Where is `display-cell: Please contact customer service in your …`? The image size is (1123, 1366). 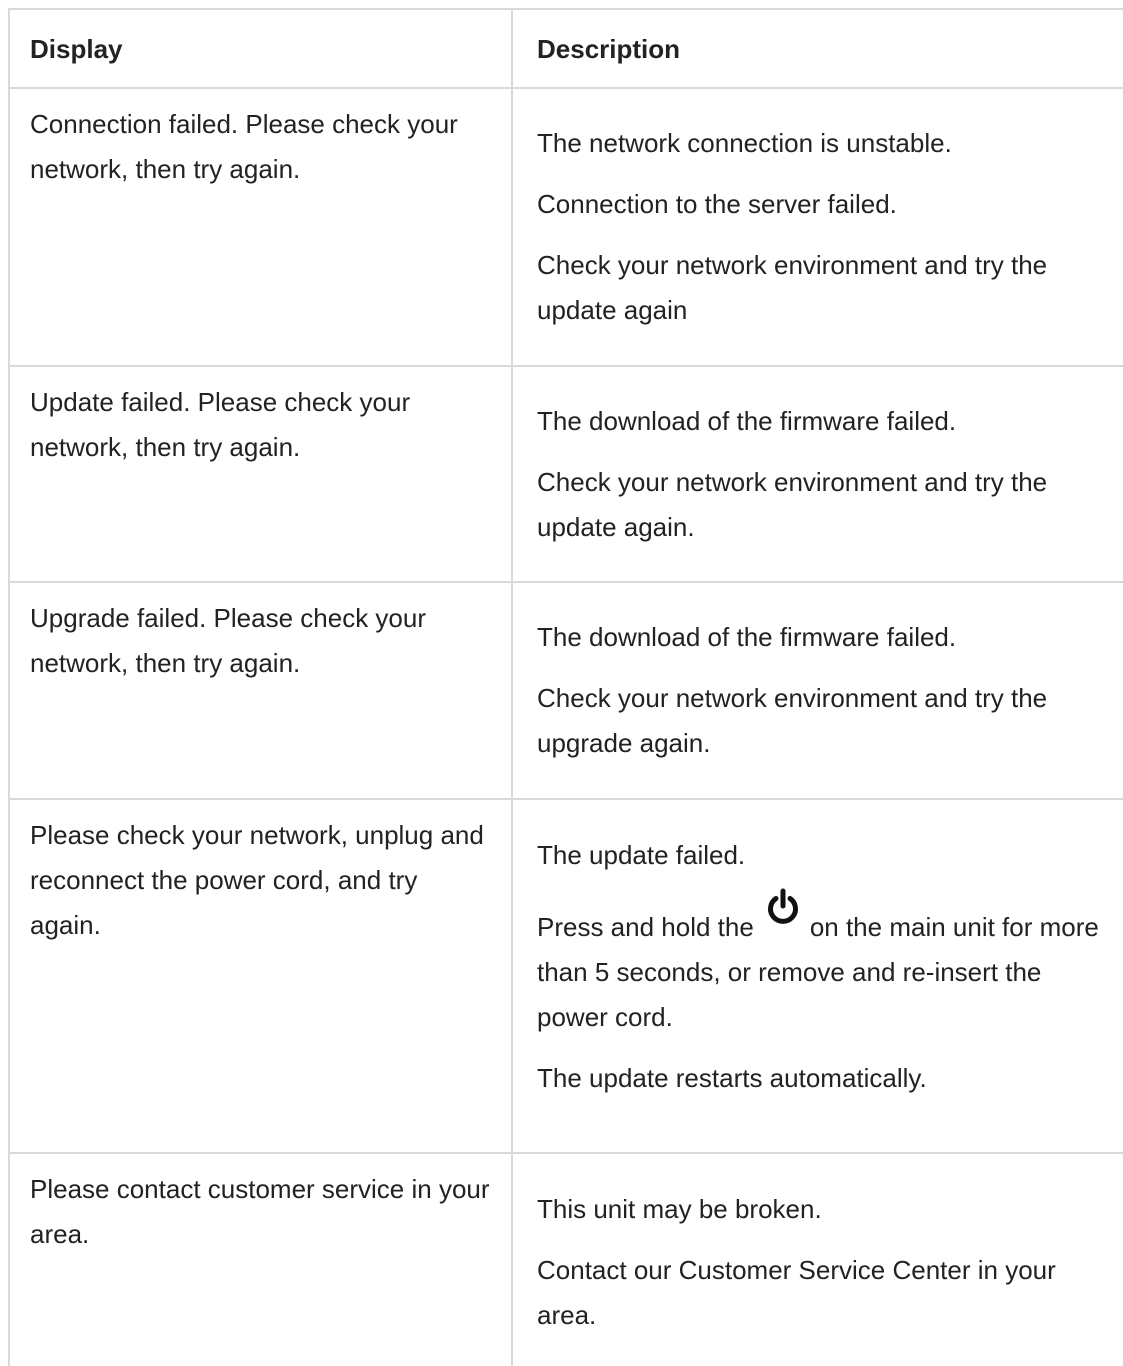 display-cell: Please contact customer service in your … is located at coordinates (261, 1260).